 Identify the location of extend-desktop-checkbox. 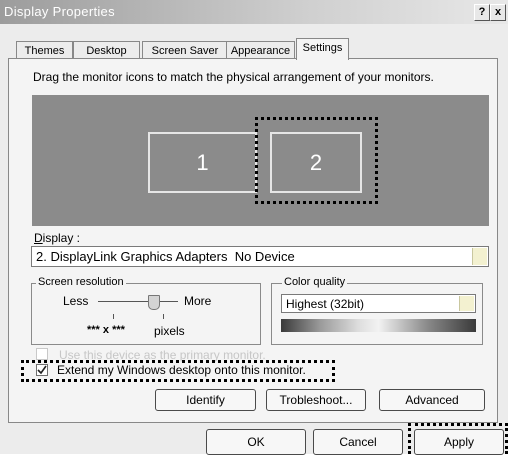
(42, 370).